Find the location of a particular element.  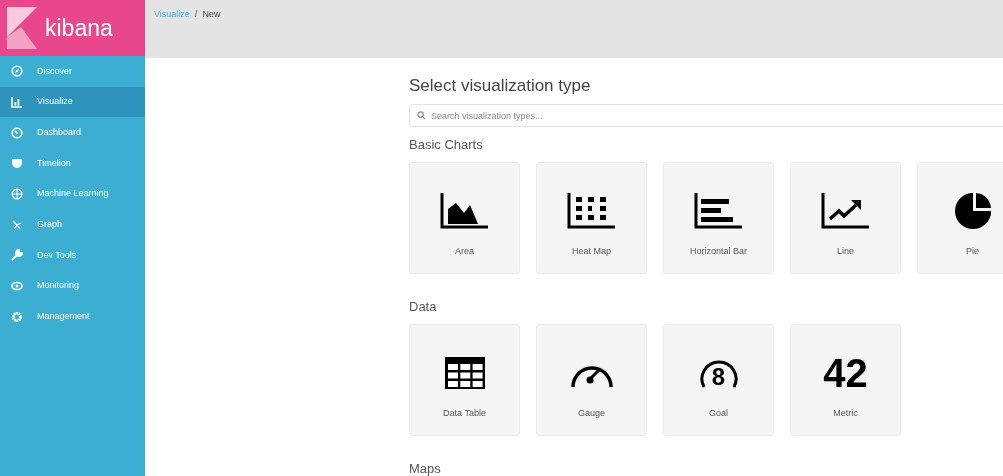

page-title: Select visualization type is located at coordinates (500, 86).